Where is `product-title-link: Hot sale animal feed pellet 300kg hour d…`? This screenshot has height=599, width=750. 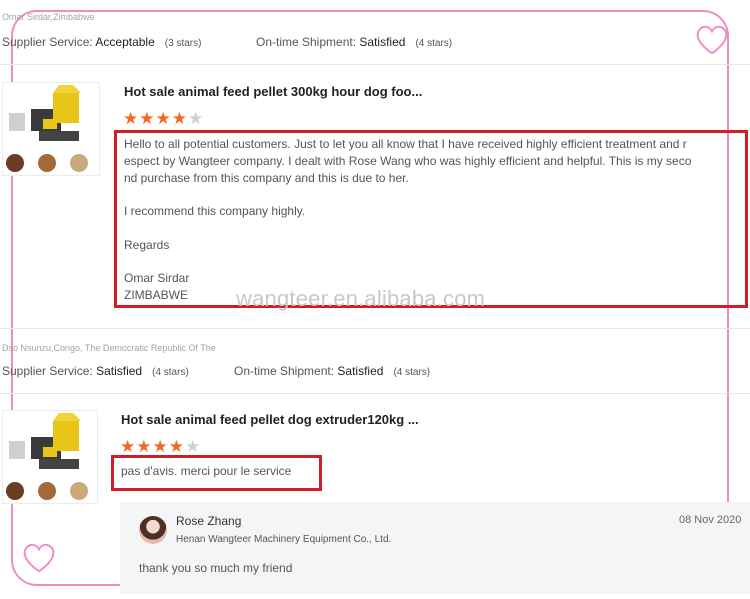 product-title-link: Hot sale animal feed pellet 300kg hour d… is located at coordinates (273, 91).